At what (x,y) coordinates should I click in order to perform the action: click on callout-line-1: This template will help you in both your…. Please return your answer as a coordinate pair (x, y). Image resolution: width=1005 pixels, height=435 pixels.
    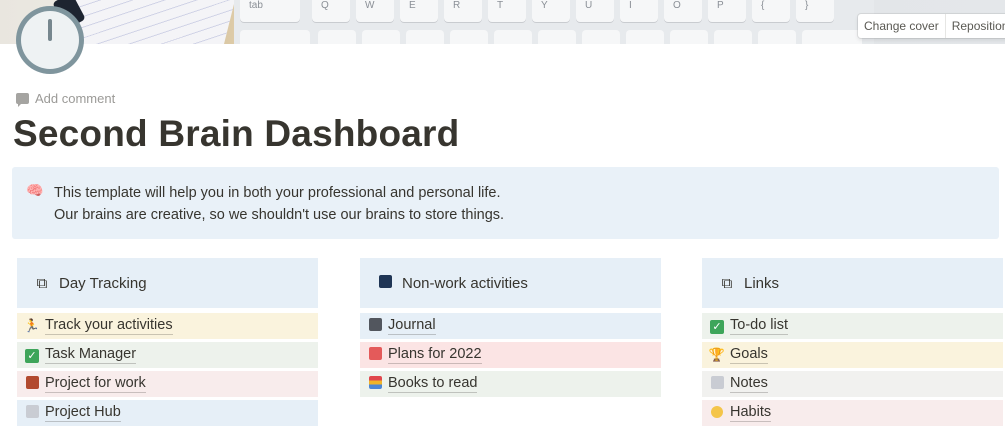
    Looking at the image, I should click on (277, 193).